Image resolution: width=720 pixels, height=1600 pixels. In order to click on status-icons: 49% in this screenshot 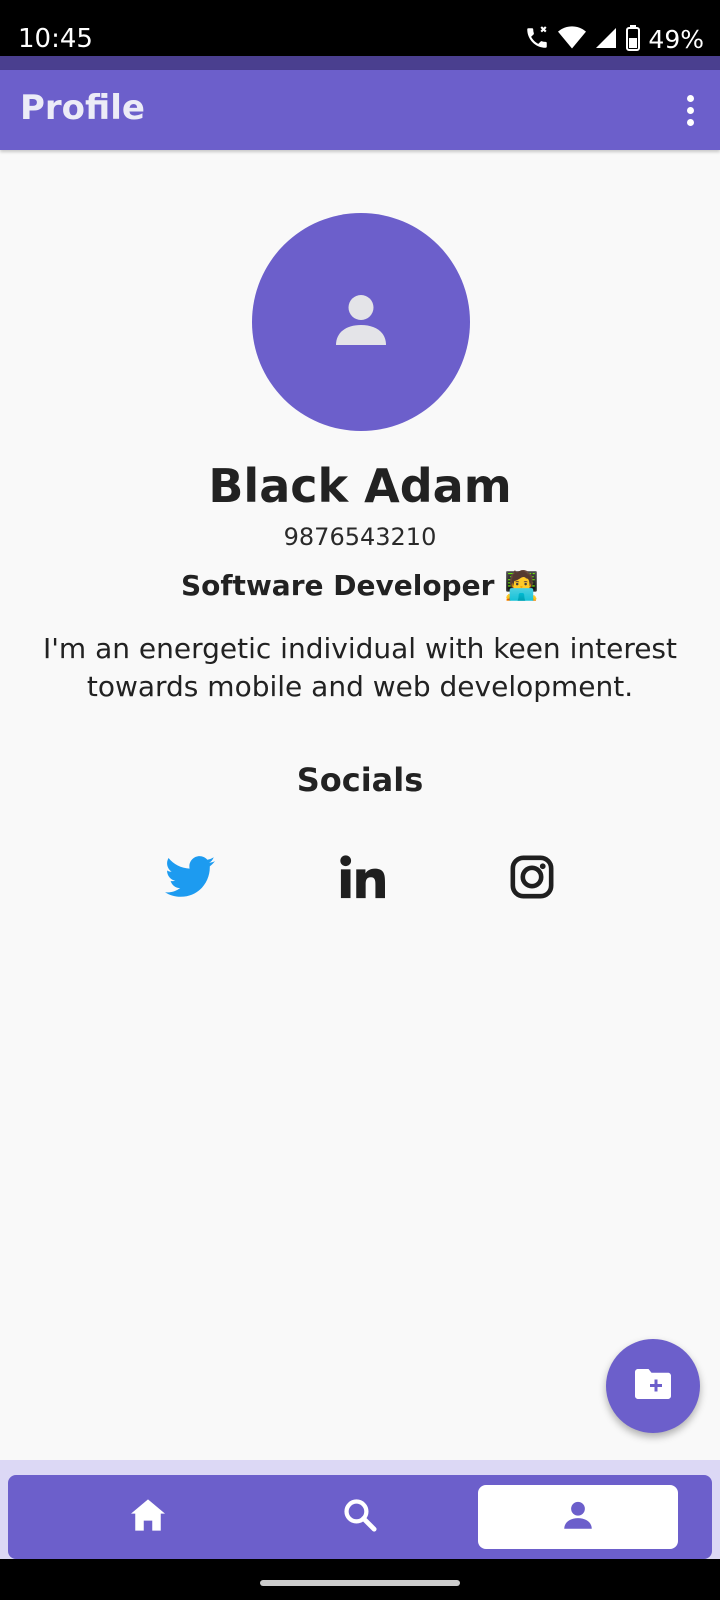, I will do `click(614, 40)`.